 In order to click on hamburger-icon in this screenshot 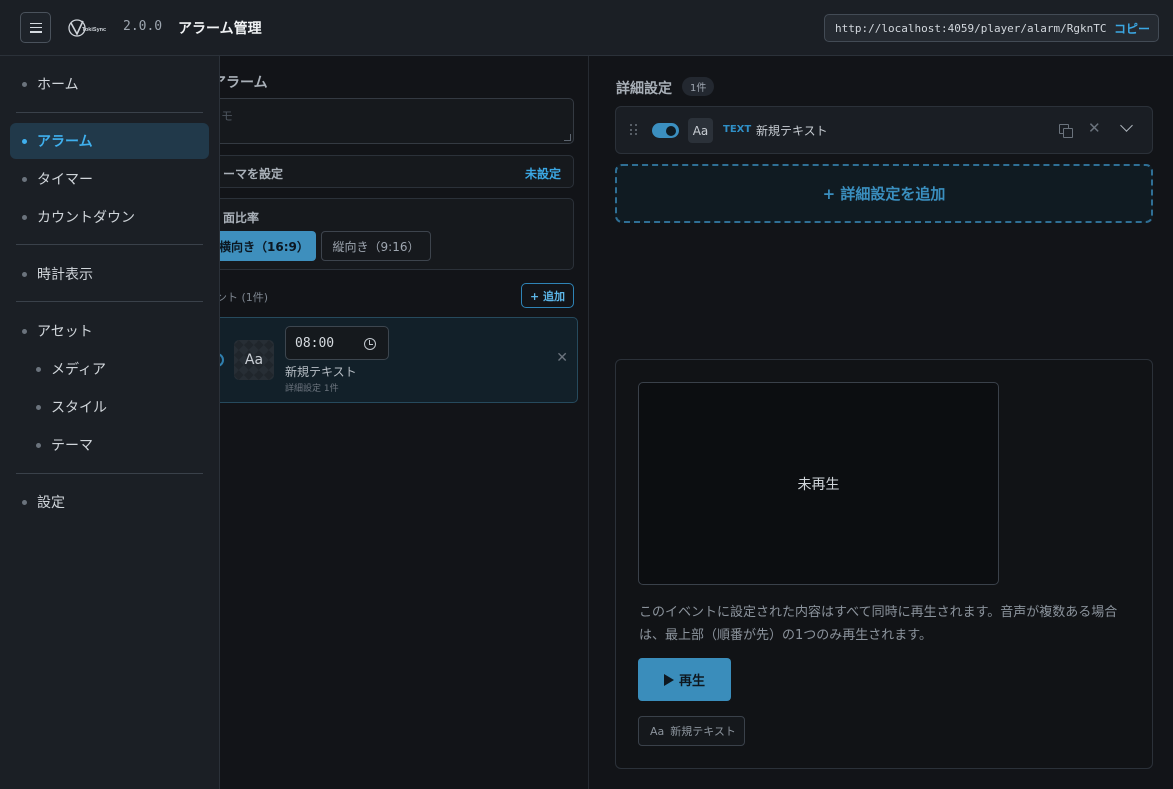, I will do `click(35, 27)`.